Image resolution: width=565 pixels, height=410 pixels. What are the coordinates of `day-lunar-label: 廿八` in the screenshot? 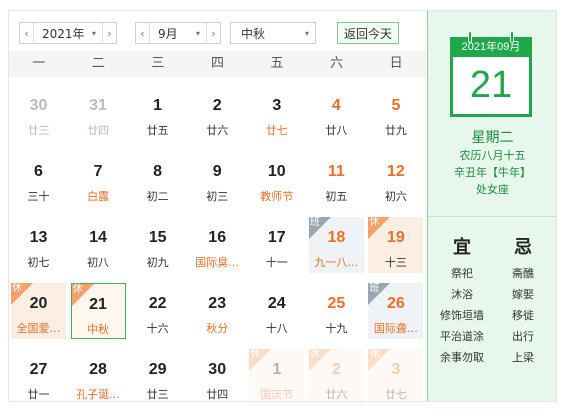 It's located at (336, 130).